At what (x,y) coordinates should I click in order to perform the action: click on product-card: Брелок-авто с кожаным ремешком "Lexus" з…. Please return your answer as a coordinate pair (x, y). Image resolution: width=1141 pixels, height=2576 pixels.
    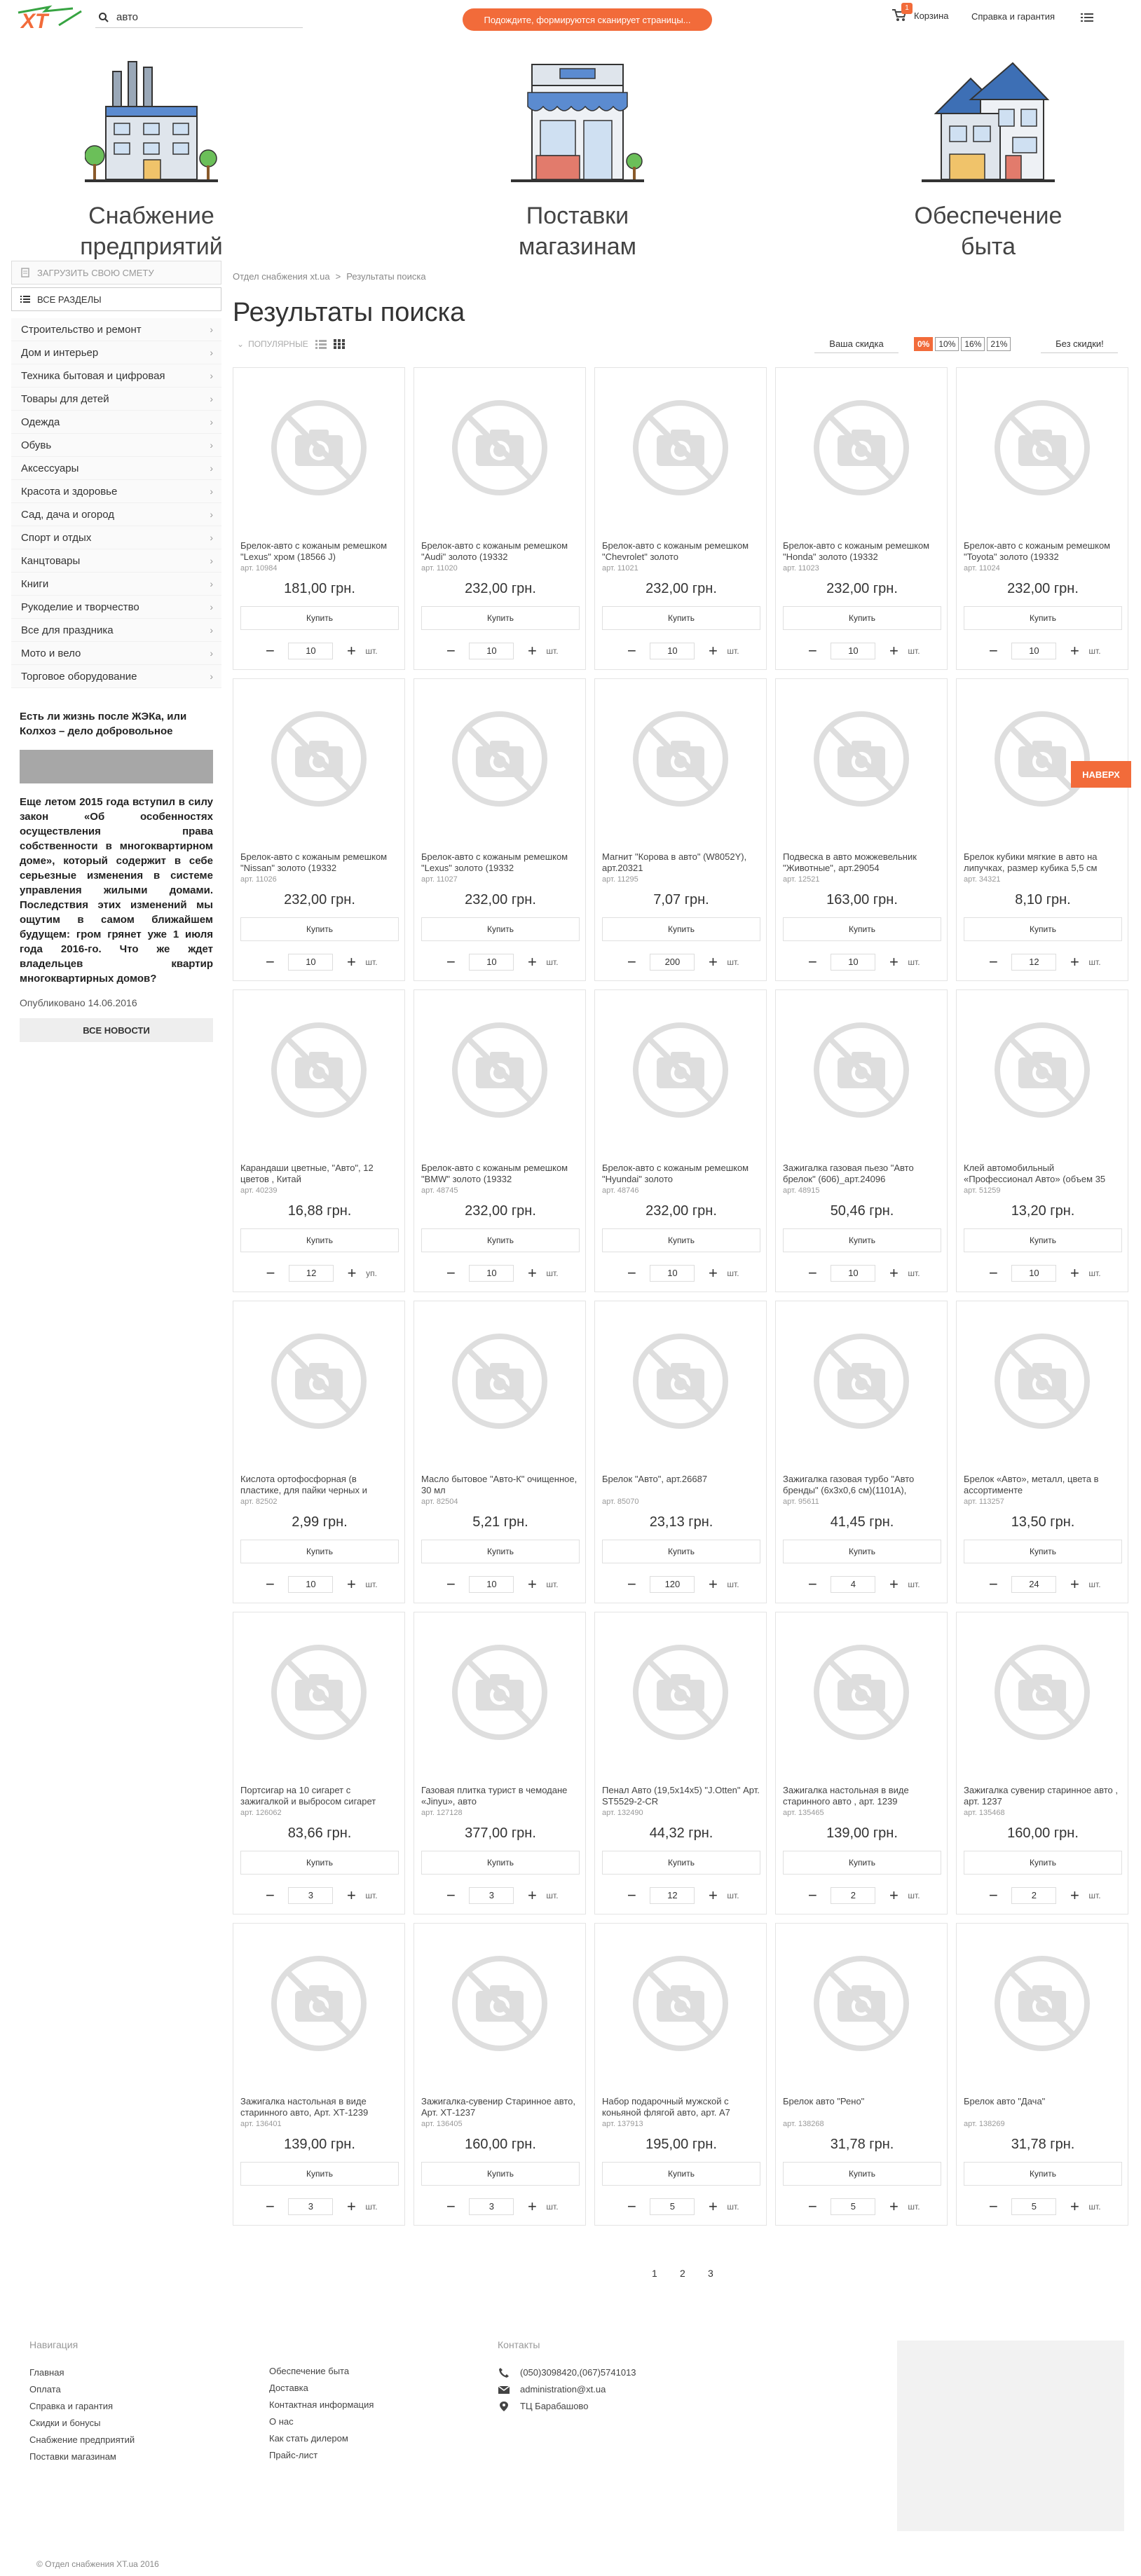
    Looking at the image, I should click on (500, 830).